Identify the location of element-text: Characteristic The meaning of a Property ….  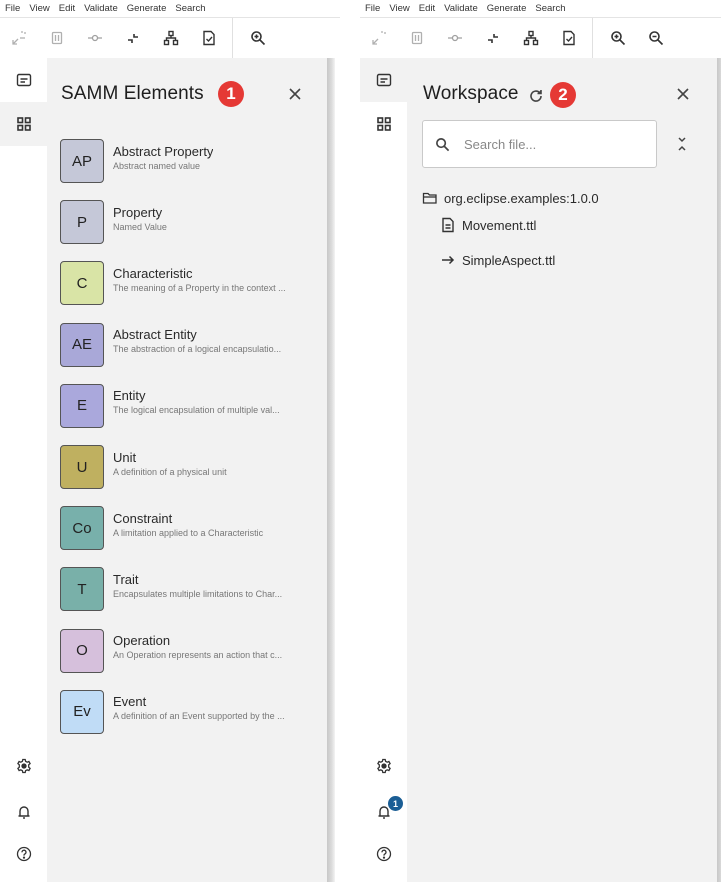
(199, 279).